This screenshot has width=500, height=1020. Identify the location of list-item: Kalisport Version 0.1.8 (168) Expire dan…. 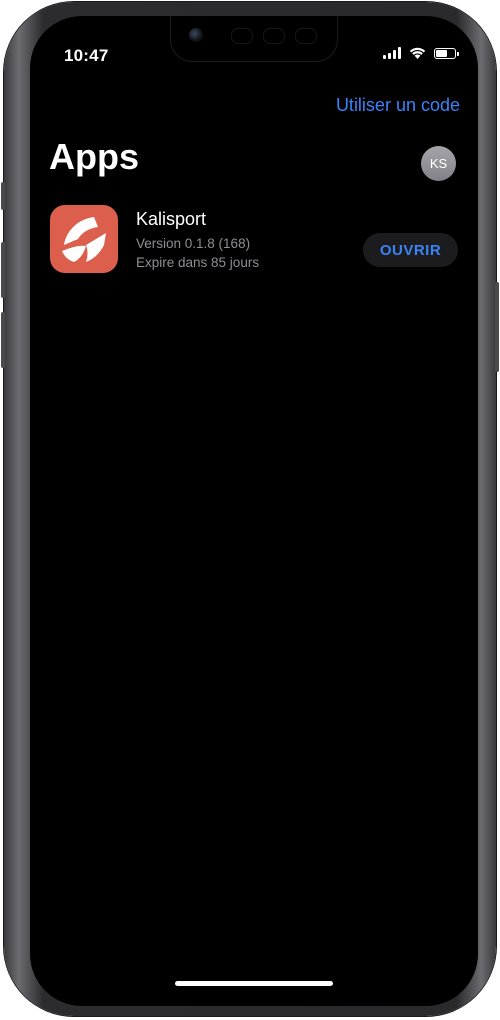
(255, 239).